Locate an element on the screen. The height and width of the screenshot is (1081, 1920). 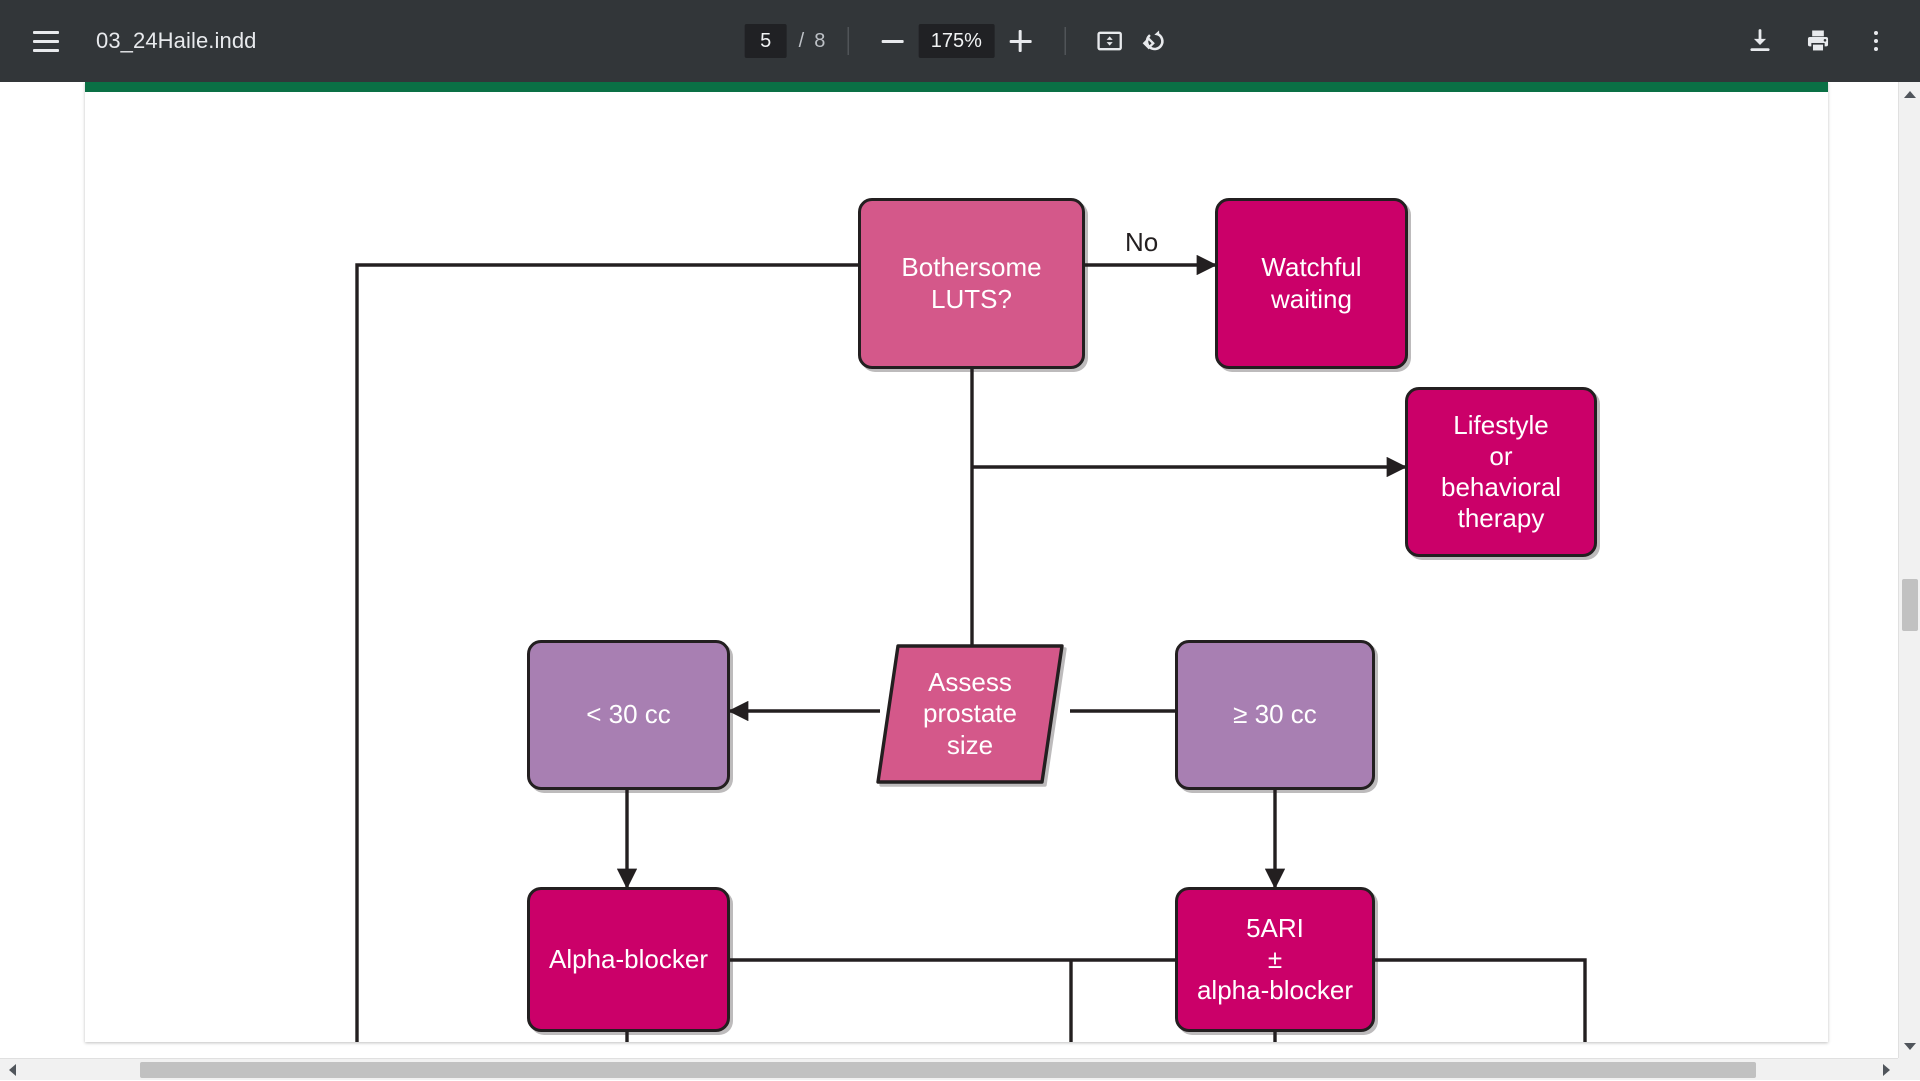
node-less-than-30cc: < 30 cc is located at coordinates (628, 715).